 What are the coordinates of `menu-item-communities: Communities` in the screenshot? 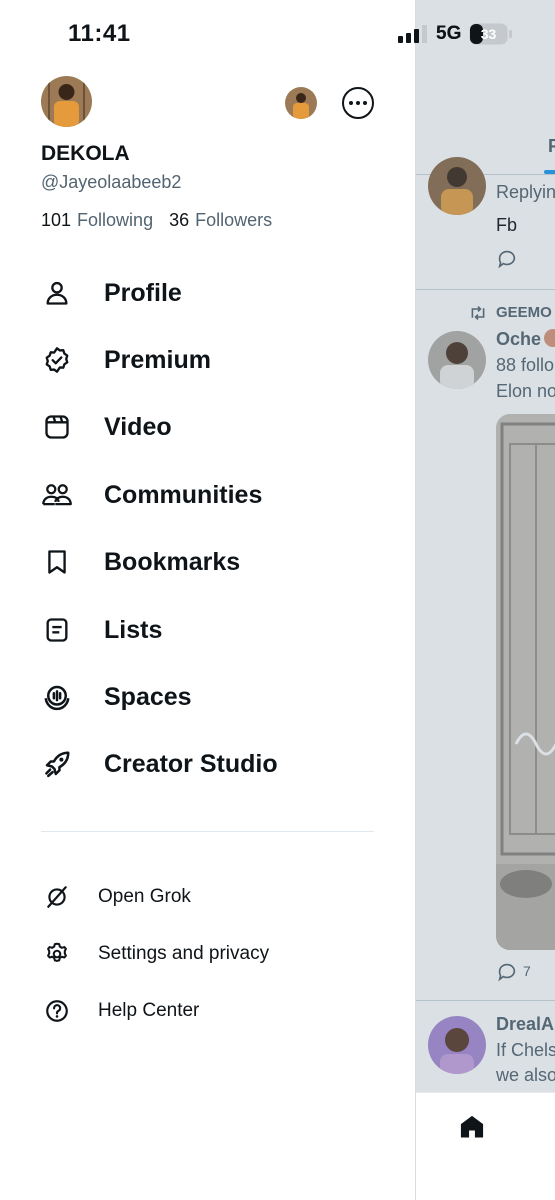 It's located at (211, 495).